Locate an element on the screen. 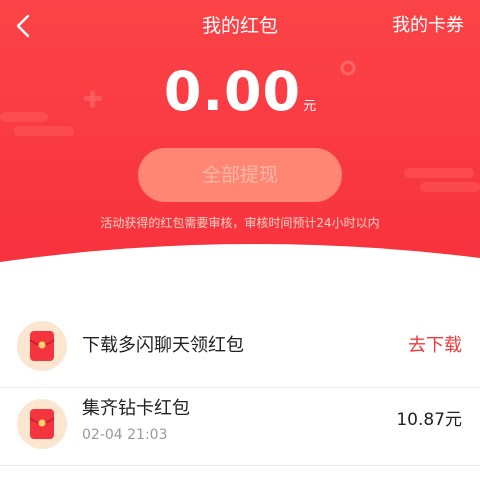 The image size is (480, 480). list-item-title: 集齐钻卡红包 is located at coordinates (136, 408).